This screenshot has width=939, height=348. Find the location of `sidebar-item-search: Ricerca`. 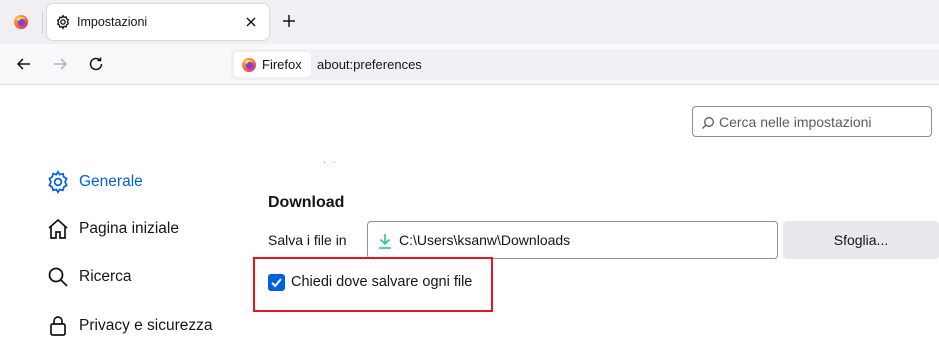

sidebar-item-search: Ricerca is located at coordinates (89, 277).